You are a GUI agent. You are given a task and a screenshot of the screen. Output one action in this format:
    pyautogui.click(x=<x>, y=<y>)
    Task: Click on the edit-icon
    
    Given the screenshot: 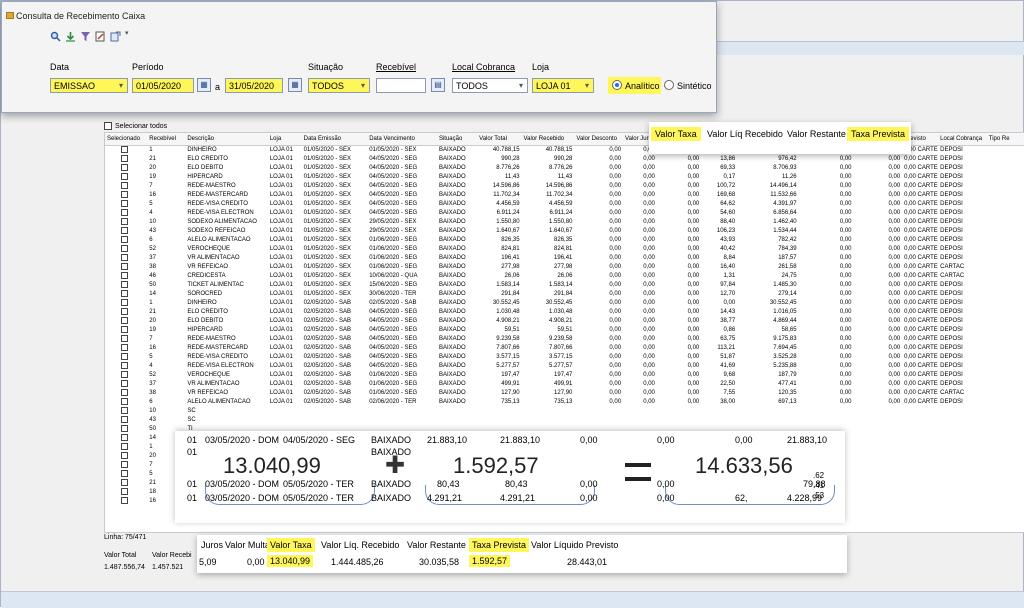 What is the action you would take?
    pyautogui.click(x=100, y=35)
    